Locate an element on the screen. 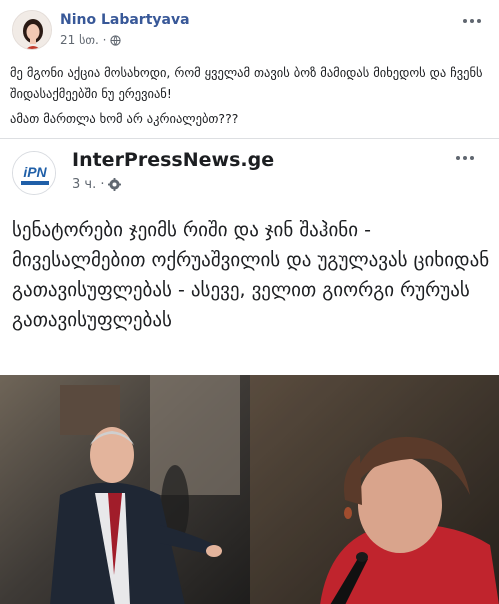 The height and width of the screenshot is (604, 499). page-logo: iPN is located at coordinates (34, 173).